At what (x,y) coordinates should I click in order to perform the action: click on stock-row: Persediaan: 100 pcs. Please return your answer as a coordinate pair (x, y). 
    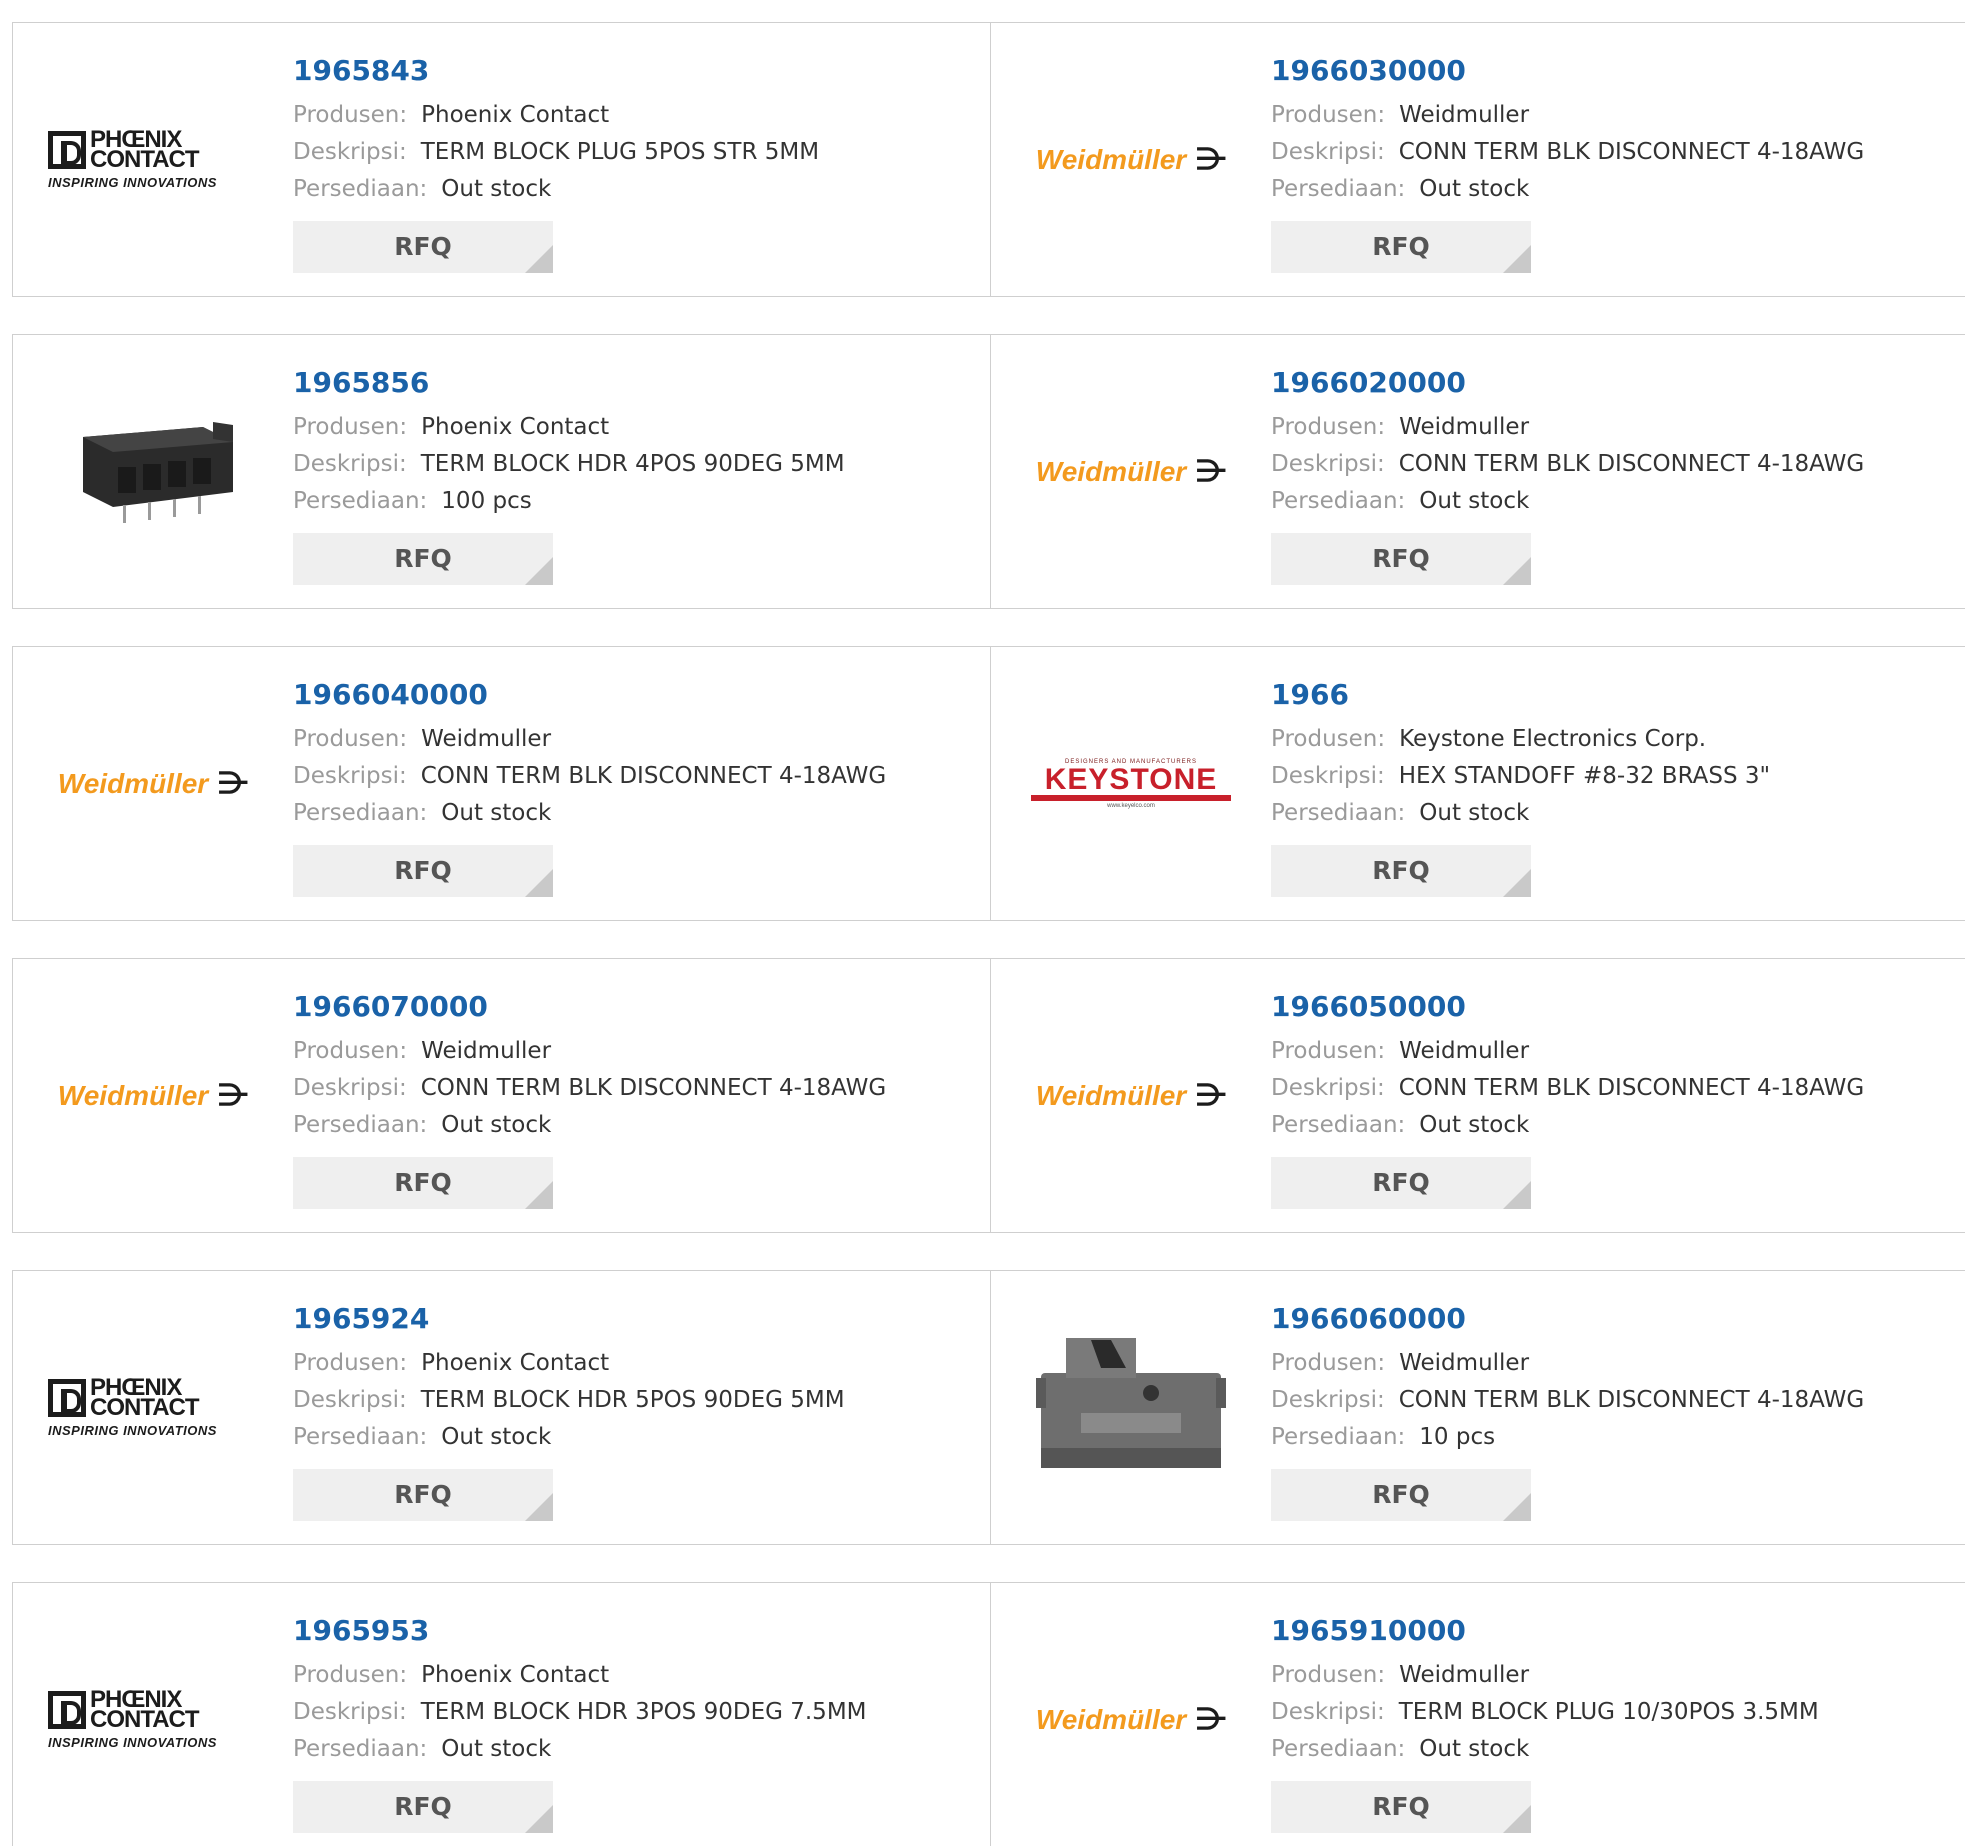
    Looking at the image, I should click on (569, 501).